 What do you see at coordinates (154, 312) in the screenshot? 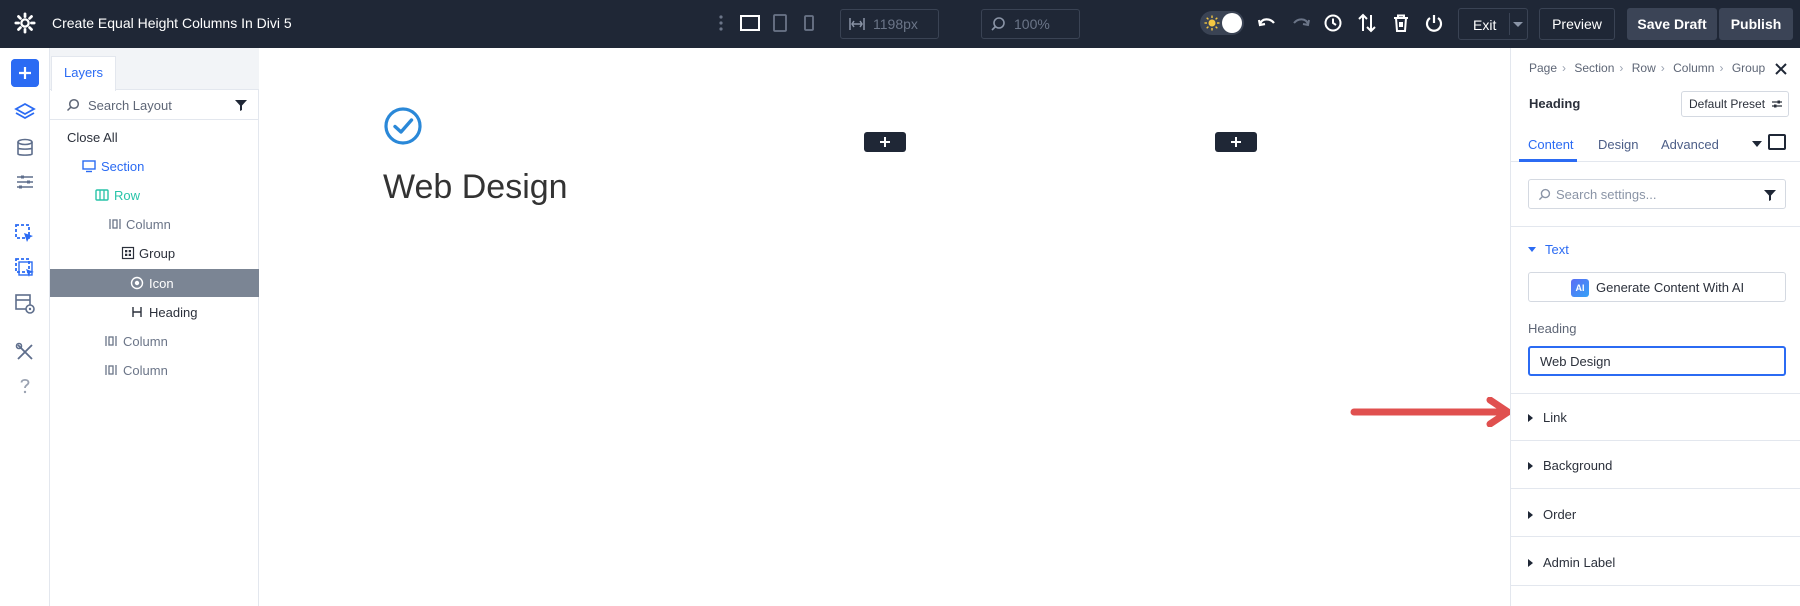
I see `layer-item-heading: Heading` at bounding box center [154, 312].